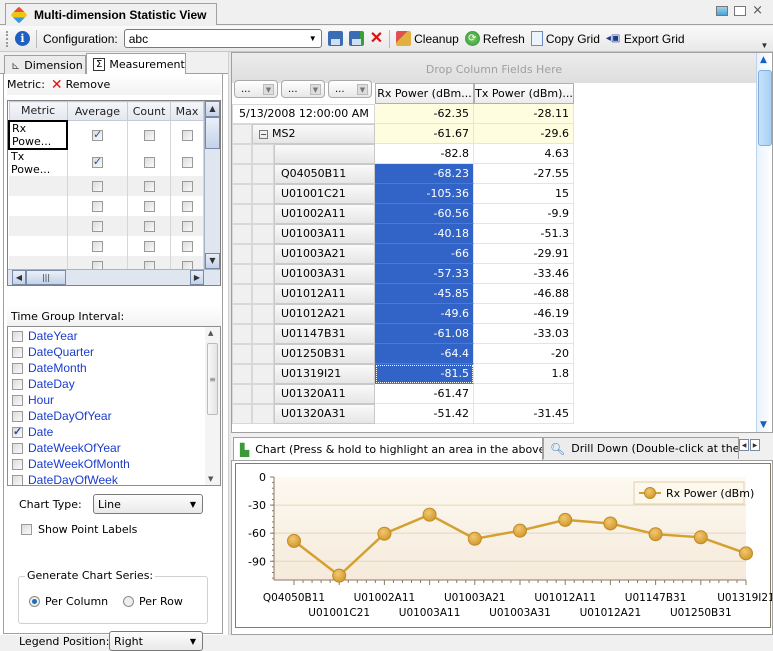  What do you see at coordinates (324, 194) in the screenshot?
I see `row-header: U01001C21` at bounding box center [324, 194].